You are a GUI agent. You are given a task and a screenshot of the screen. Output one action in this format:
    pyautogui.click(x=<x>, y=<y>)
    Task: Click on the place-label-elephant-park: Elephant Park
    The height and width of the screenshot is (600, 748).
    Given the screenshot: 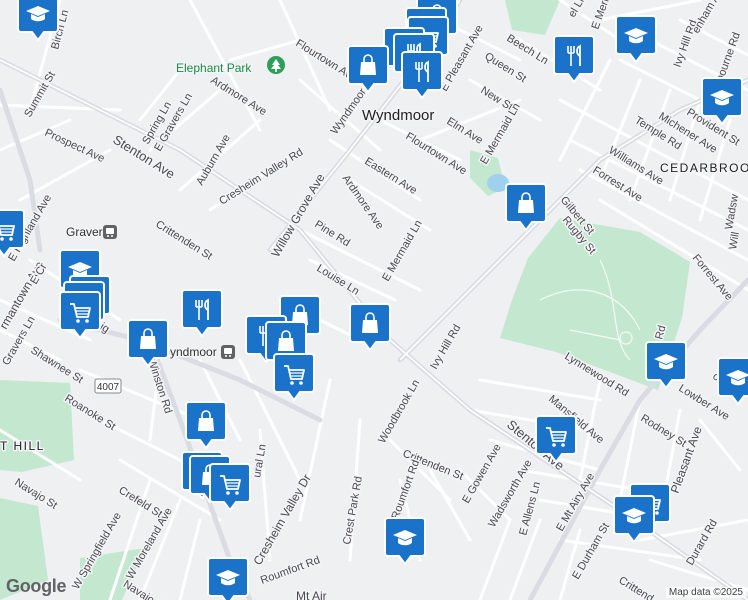 What is the action you would take?
    pyautogui.click(x=214, y=68)
    